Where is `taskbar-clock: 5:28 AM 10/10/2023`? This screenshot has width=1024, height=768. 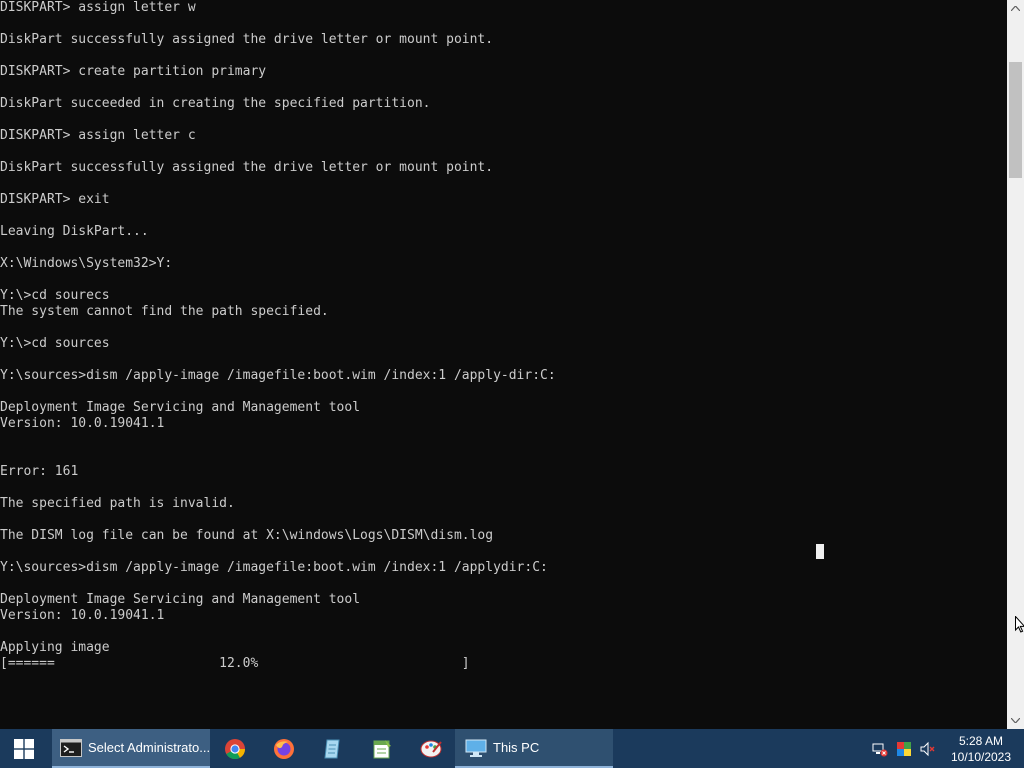 taskbar-clock: 5:28 AM 10/10/2023 is located at coordinates (981, 749).